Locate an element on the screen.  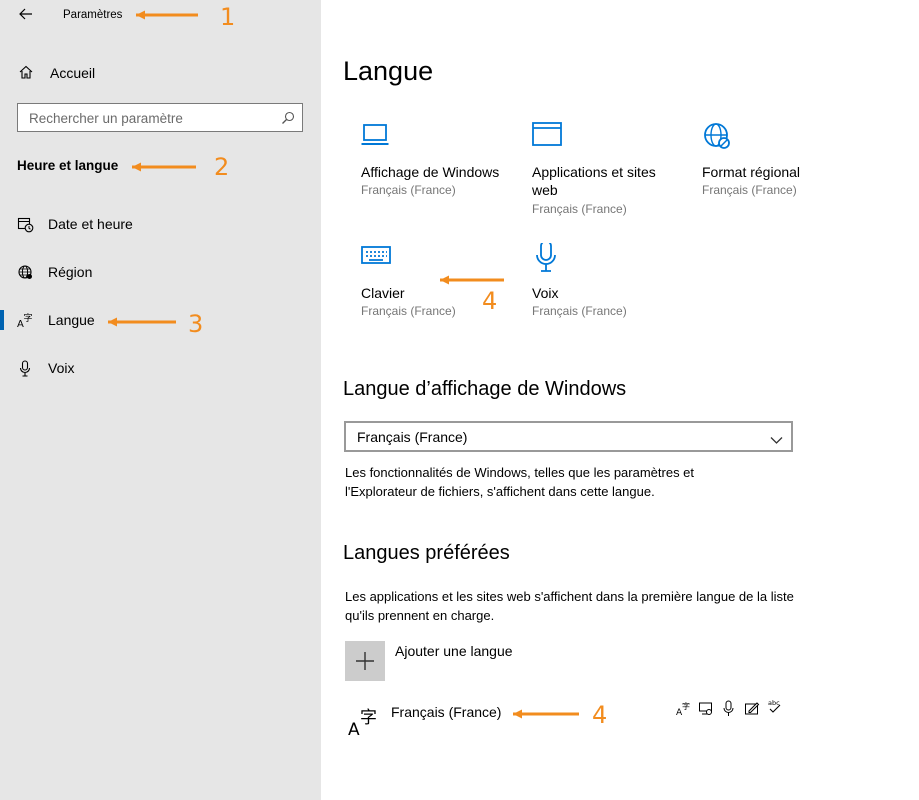
annotation-number: 1 is located at coordinates (228, 17).